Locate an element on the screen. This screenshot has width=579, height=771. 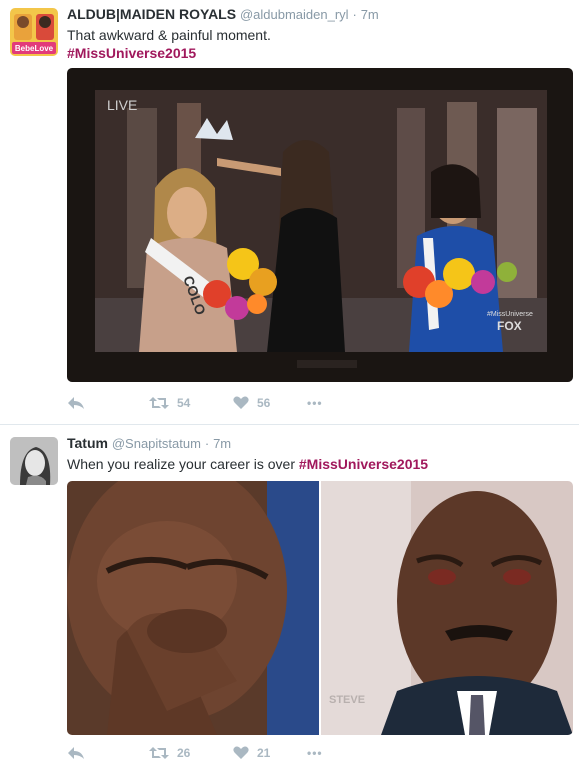
show-logo: STEVE is located at coordinates (347, 700).